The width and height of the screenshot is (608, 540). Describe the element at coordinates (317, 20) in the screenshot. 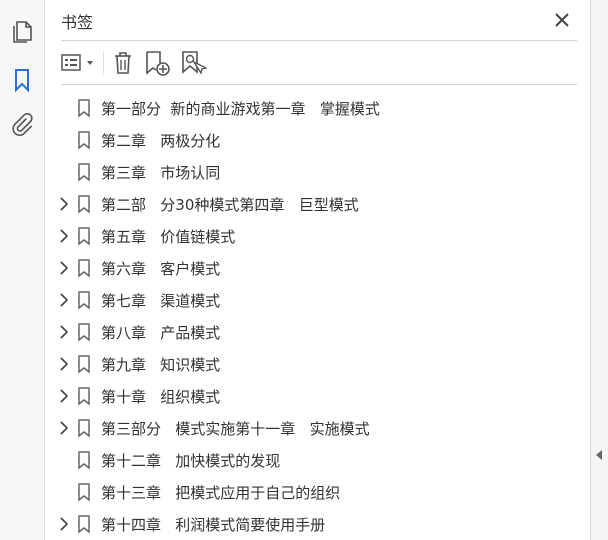

I see `panel-header: 书签` at that location.